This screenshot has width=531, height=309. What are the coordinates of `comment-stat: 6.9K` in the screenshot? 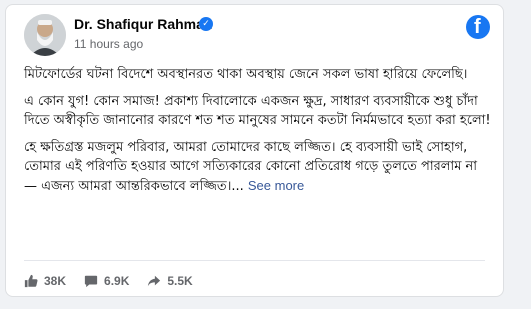 It's located at (106, 281).